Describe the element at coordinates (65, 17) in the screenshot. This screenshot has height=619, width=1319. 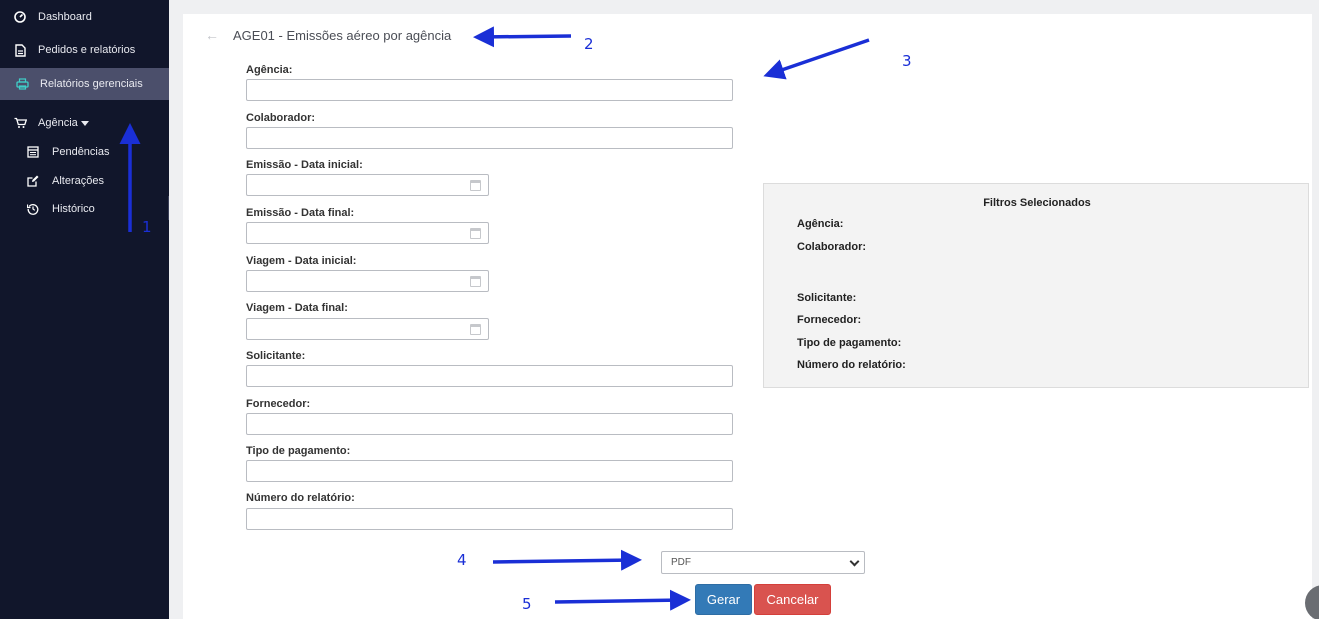
I see `sidebar-item-label: Dashboard` at that location.